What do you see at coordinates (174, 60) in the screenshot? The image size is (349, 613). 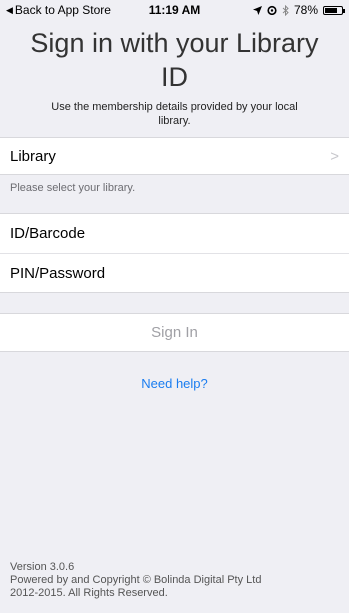 I see `page-title: Sign in with your Library ID` at bounding box center [174, 60].